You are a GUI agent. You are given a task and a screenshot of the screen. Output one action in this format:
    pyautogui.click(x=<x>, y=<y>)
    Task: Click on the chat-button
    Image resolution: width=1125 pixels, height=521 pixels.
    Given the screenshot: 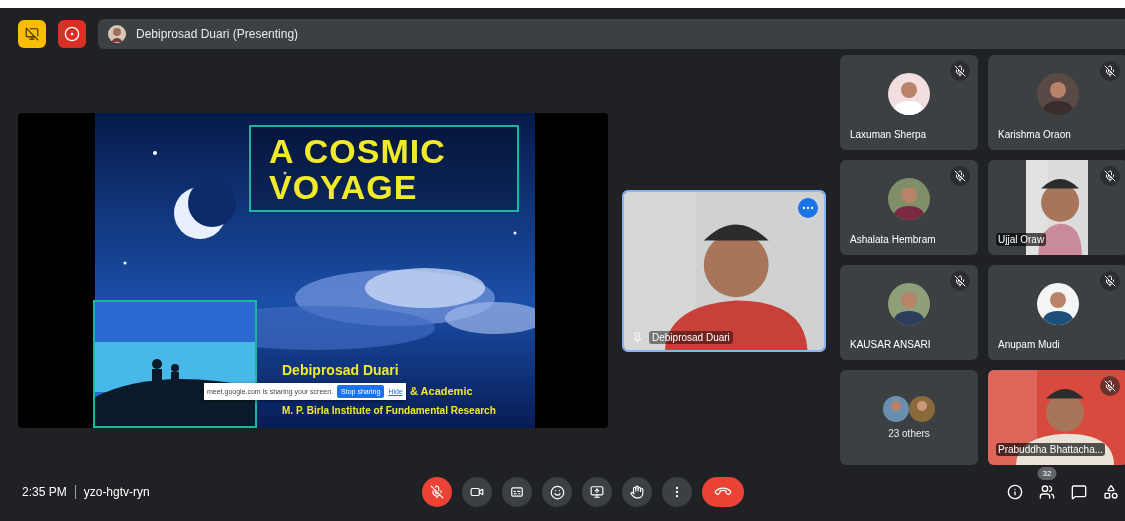 What is the action you would take?
    pyautogui.click(x=1079, y=492)
    